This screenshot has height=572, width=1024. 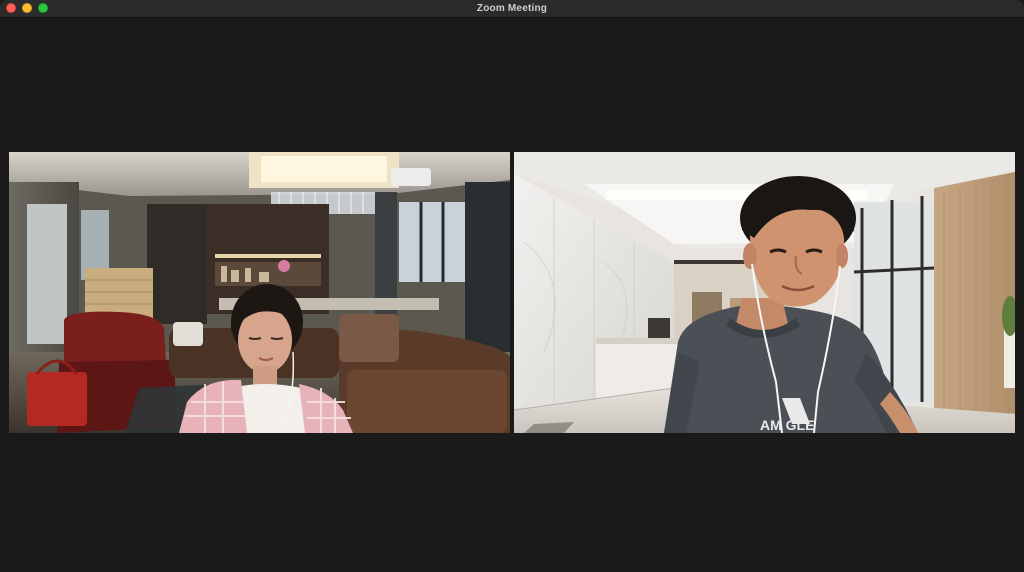 What do you see at coordinates (43, 8) in the screenshot?
I see `maximize-window-button` at bounding box center [43, 8].